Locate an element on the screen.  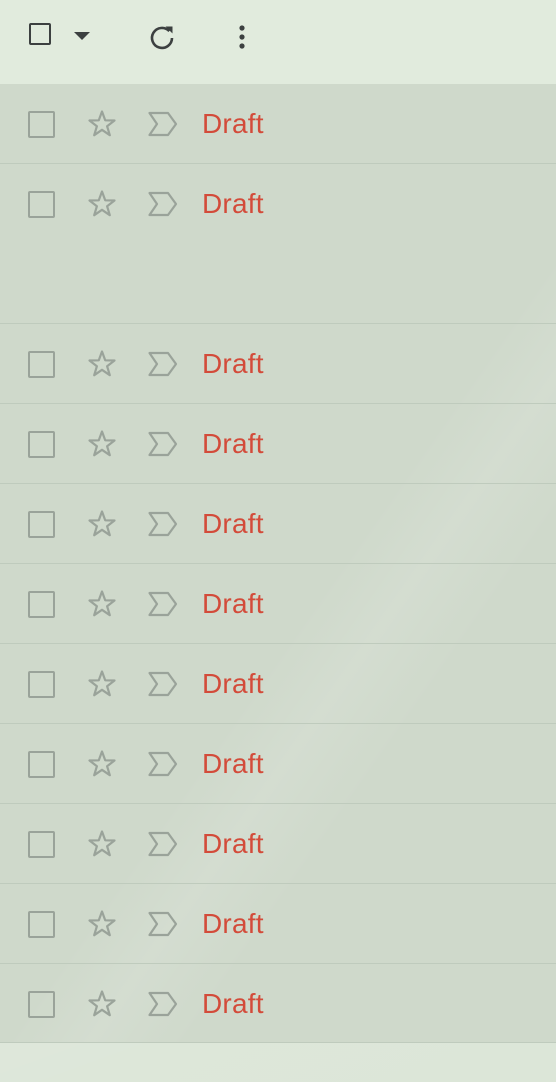
refresh-icon is located at coordinates (162, 37).